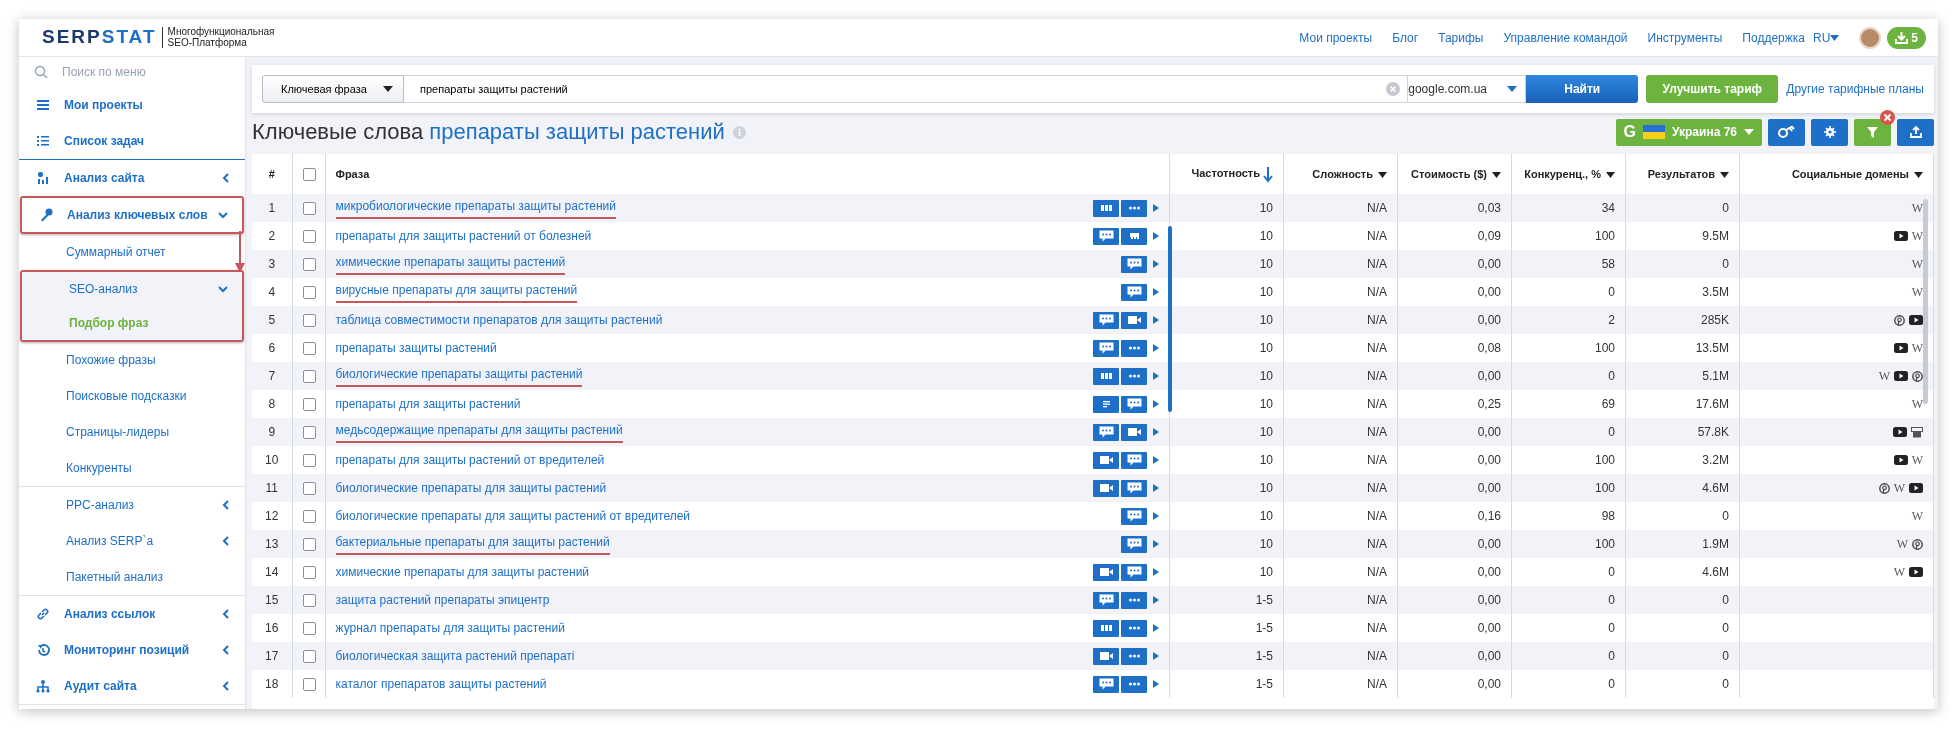  What do you see at coordinates (513, 516) in the screenshot?
I see `keyword-link: биологические препараты для защиты растений от вредителей` at bounding box center [513, 516].